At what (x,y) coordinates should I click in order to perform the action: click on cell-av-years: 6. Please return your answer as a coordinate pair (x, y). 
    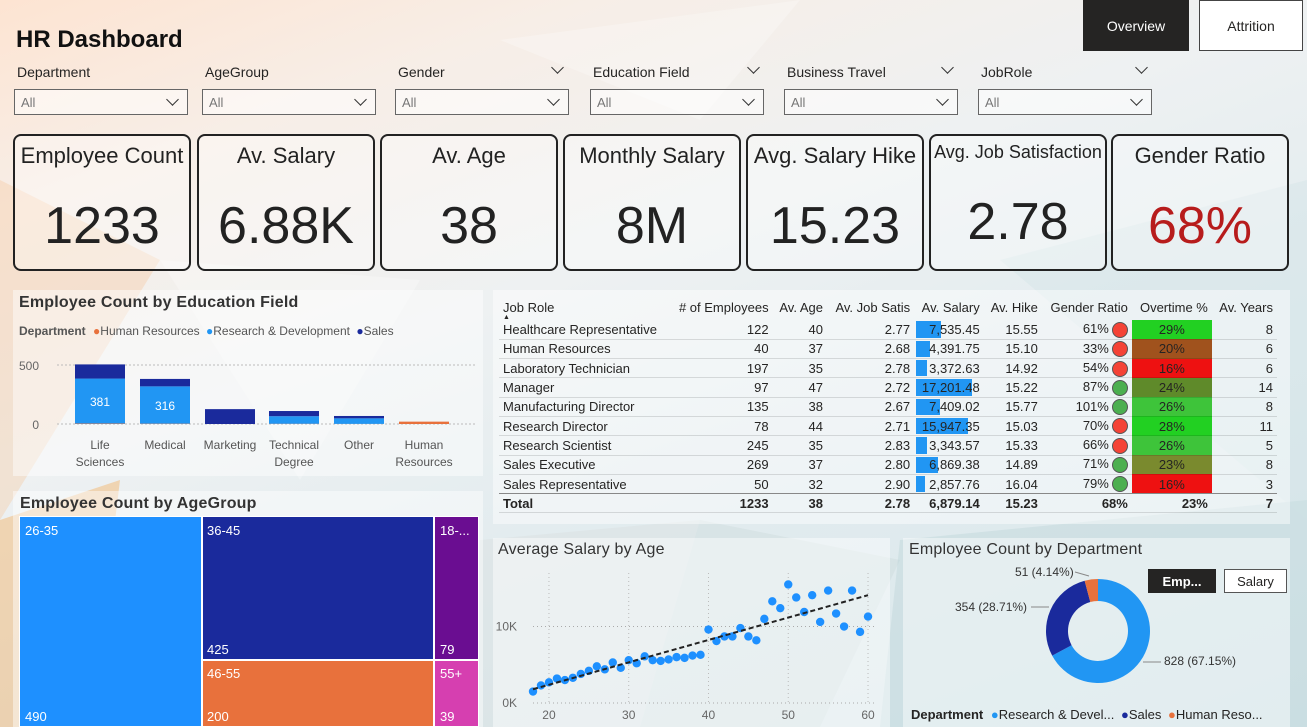
    Looking at the image, I should click on (1244, 368).